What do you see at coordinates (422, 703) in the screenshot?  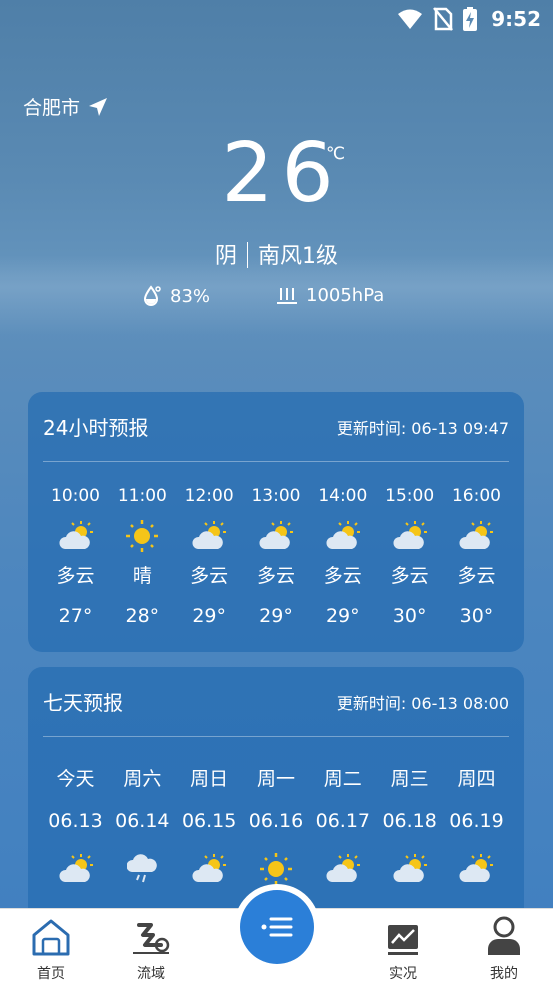 I see `daily-updated: 更新时间: 06-13 08:00` at bounding box center [422, 703].